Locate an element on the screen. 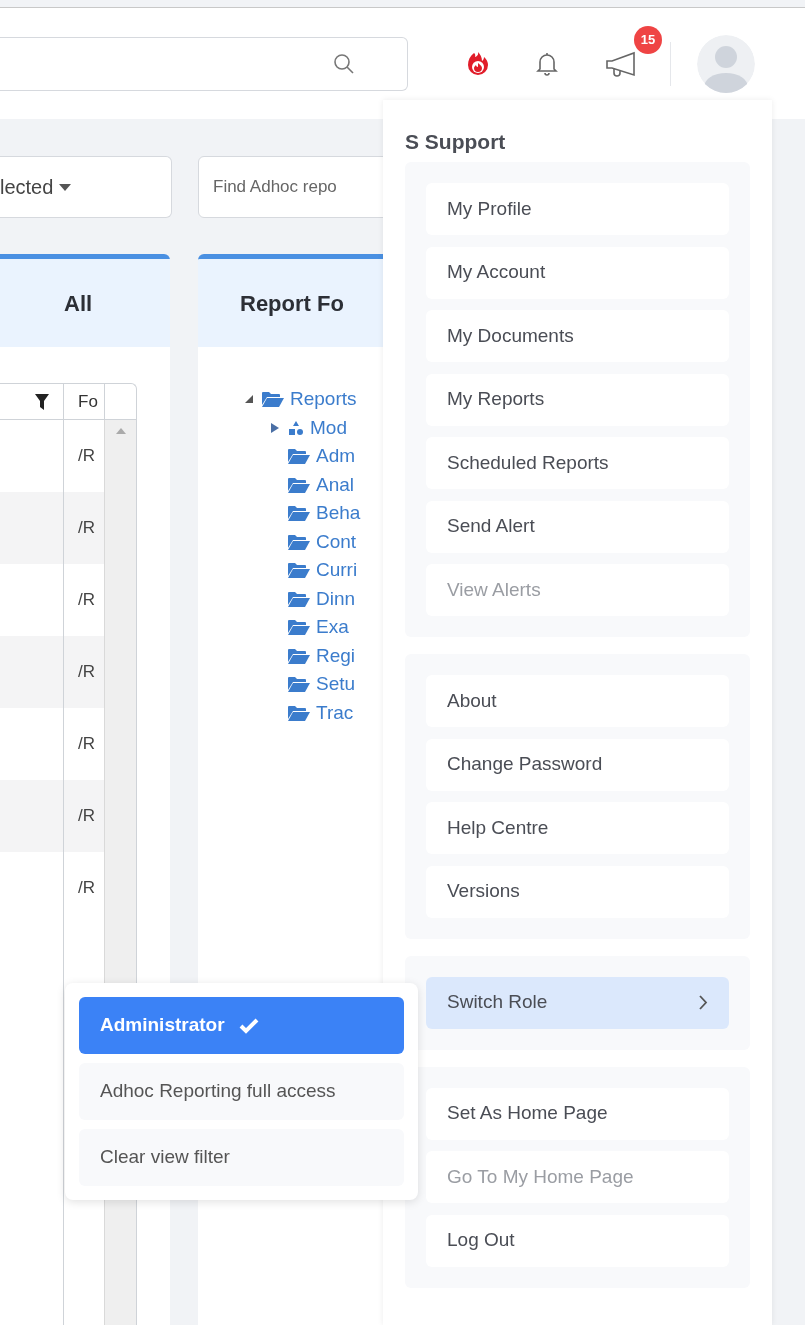 The height and width of the screenshot is (1325, 805). panel-title: All is located at coordinates (78, 303).